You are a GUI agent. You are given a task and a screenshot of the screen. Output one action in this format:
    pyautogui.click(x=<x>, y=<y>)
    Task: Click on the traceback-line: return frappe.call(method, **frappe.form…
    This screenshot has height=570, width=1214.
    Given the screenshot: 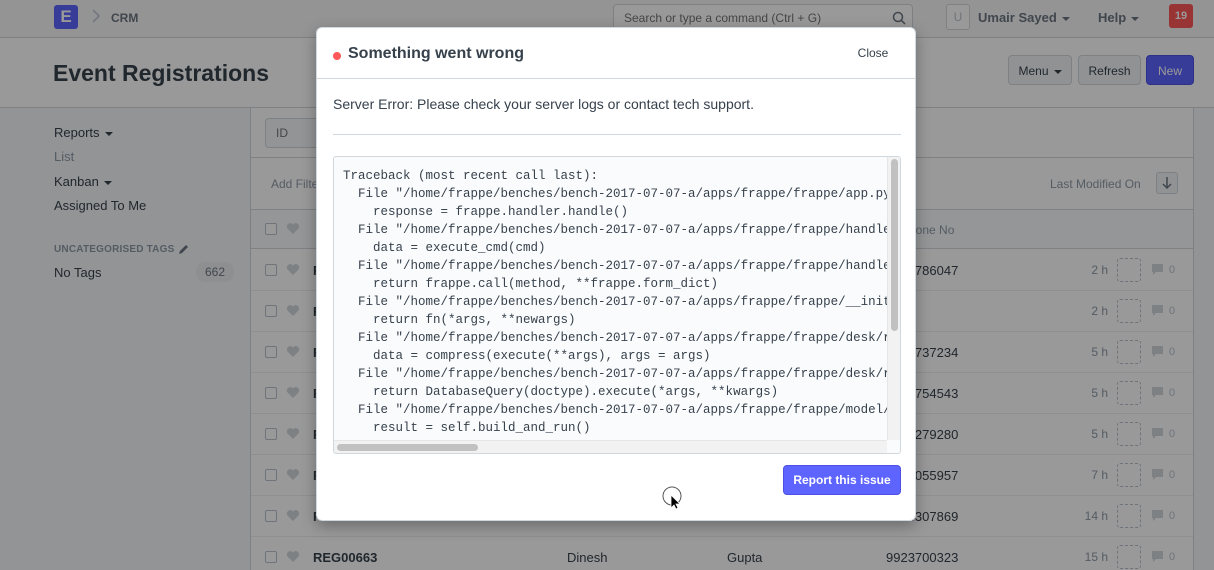 What is the action you would take?
    pyautogui.click(x=531, y=284)
    